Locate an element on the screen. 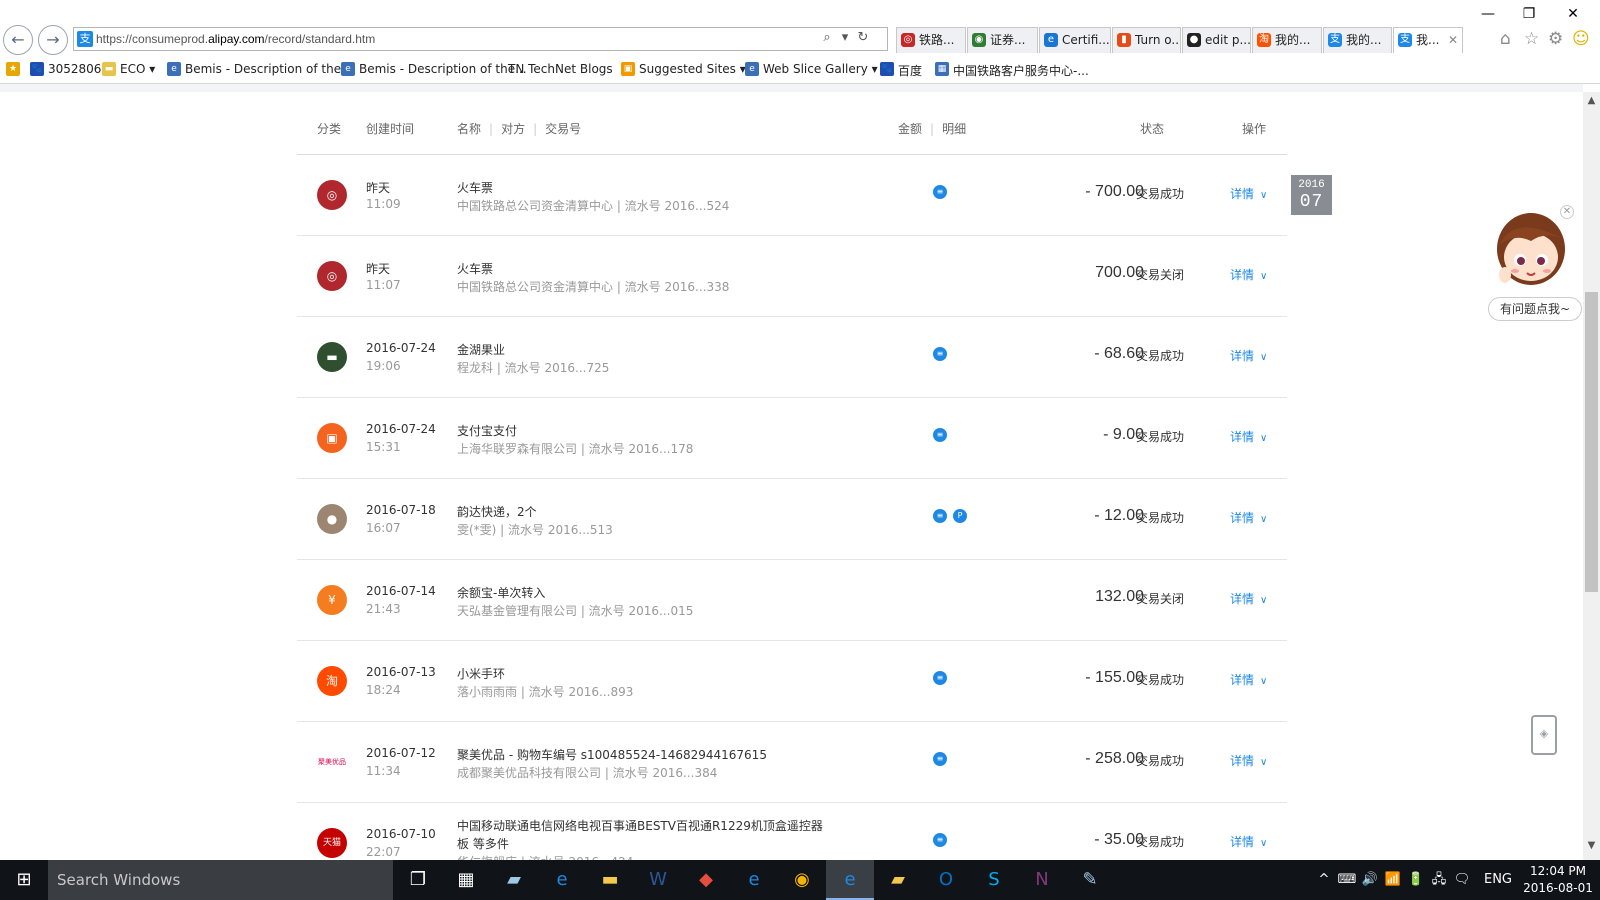 The image size is (1600, 900). taskbar-ie-active-icon: e is located at coordinates (850, 880).